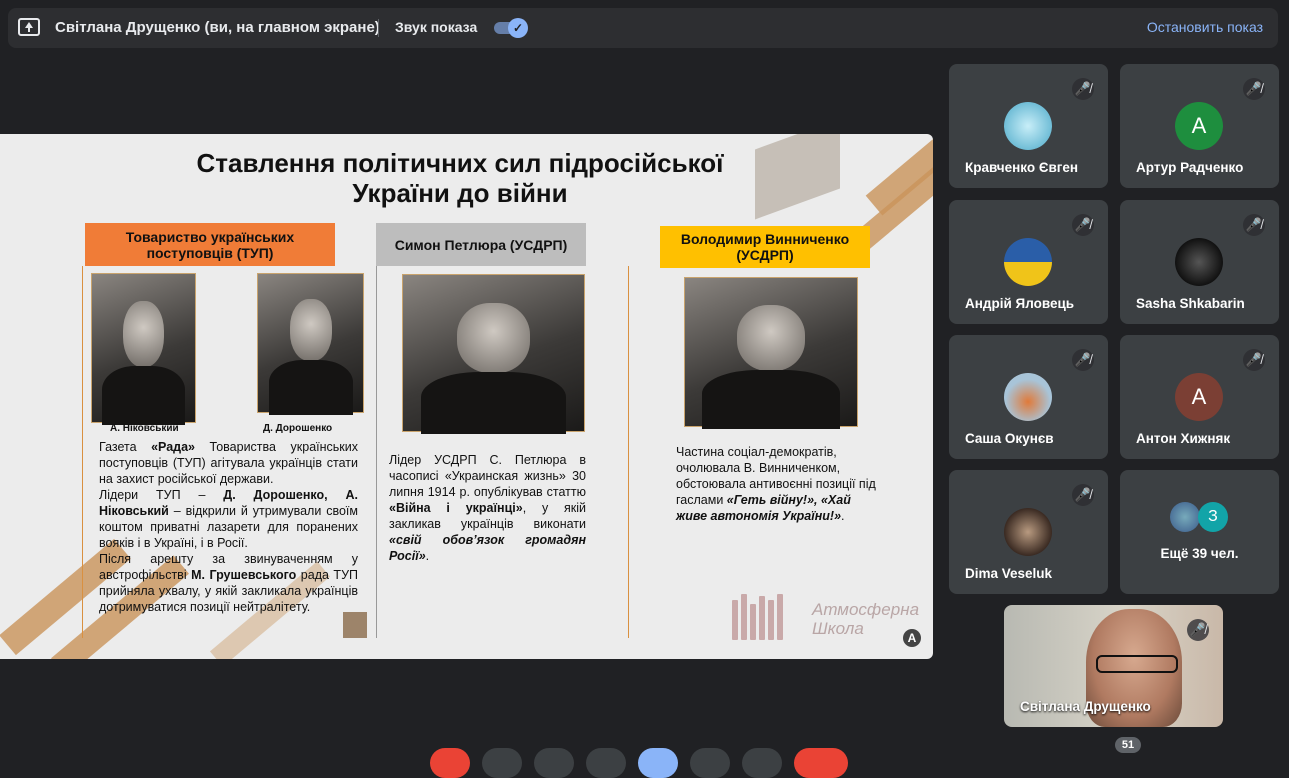  I want to click on participant-tile: 🎤̸ A Антон Хижняк, so click(1199, 397).